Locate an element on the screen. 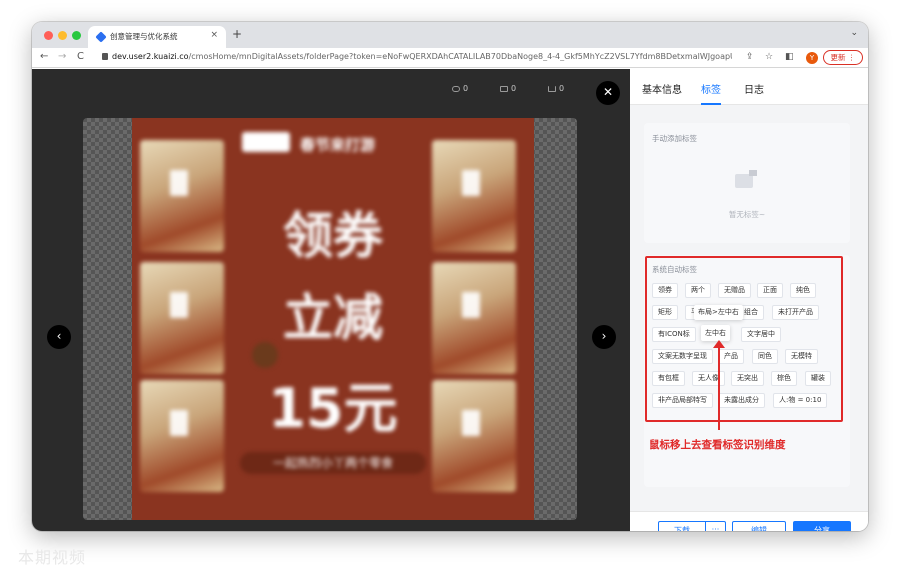 The height and width of the screenshot is (573, 900). download-icon is located at coordinates (552, 88).